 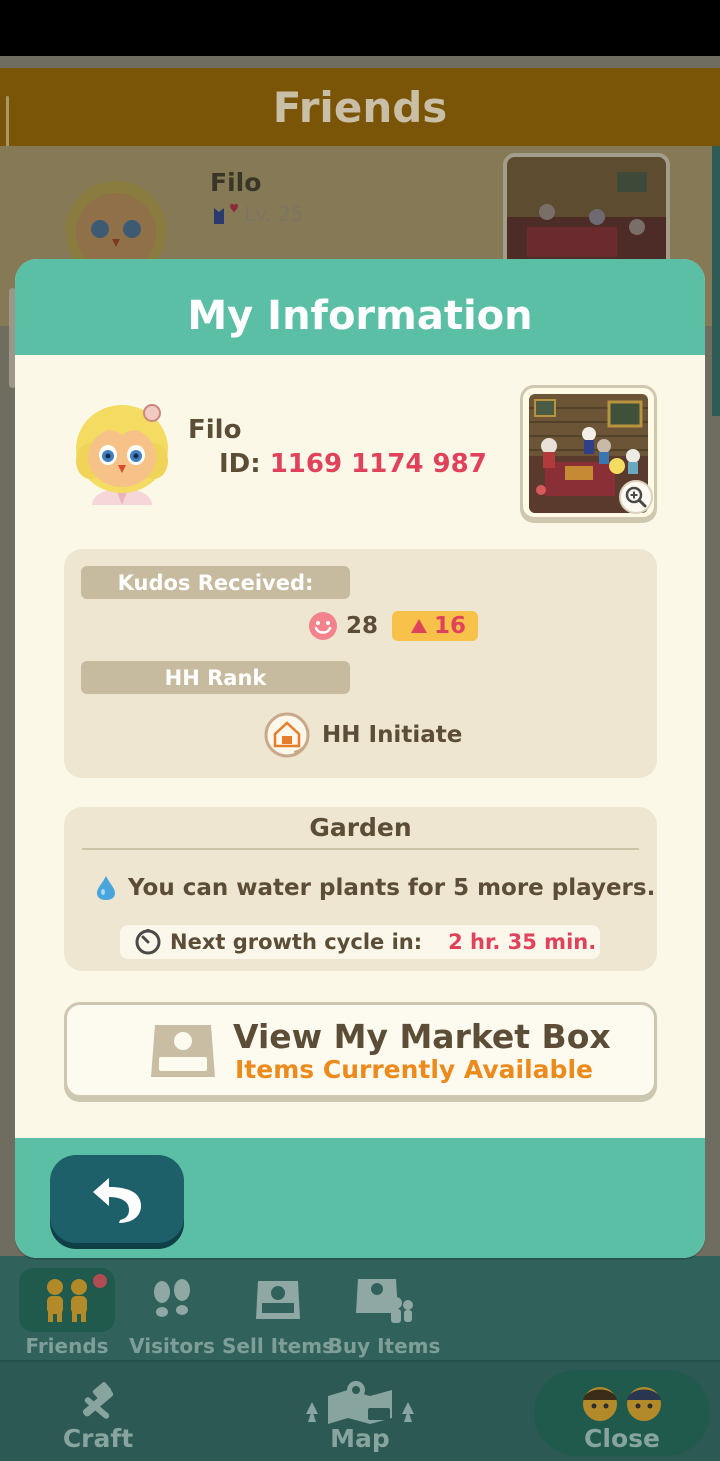 What do you see at coordinates (360, 28) in the screenshot?
I see `status-bar` at bounding box center [360, 28].